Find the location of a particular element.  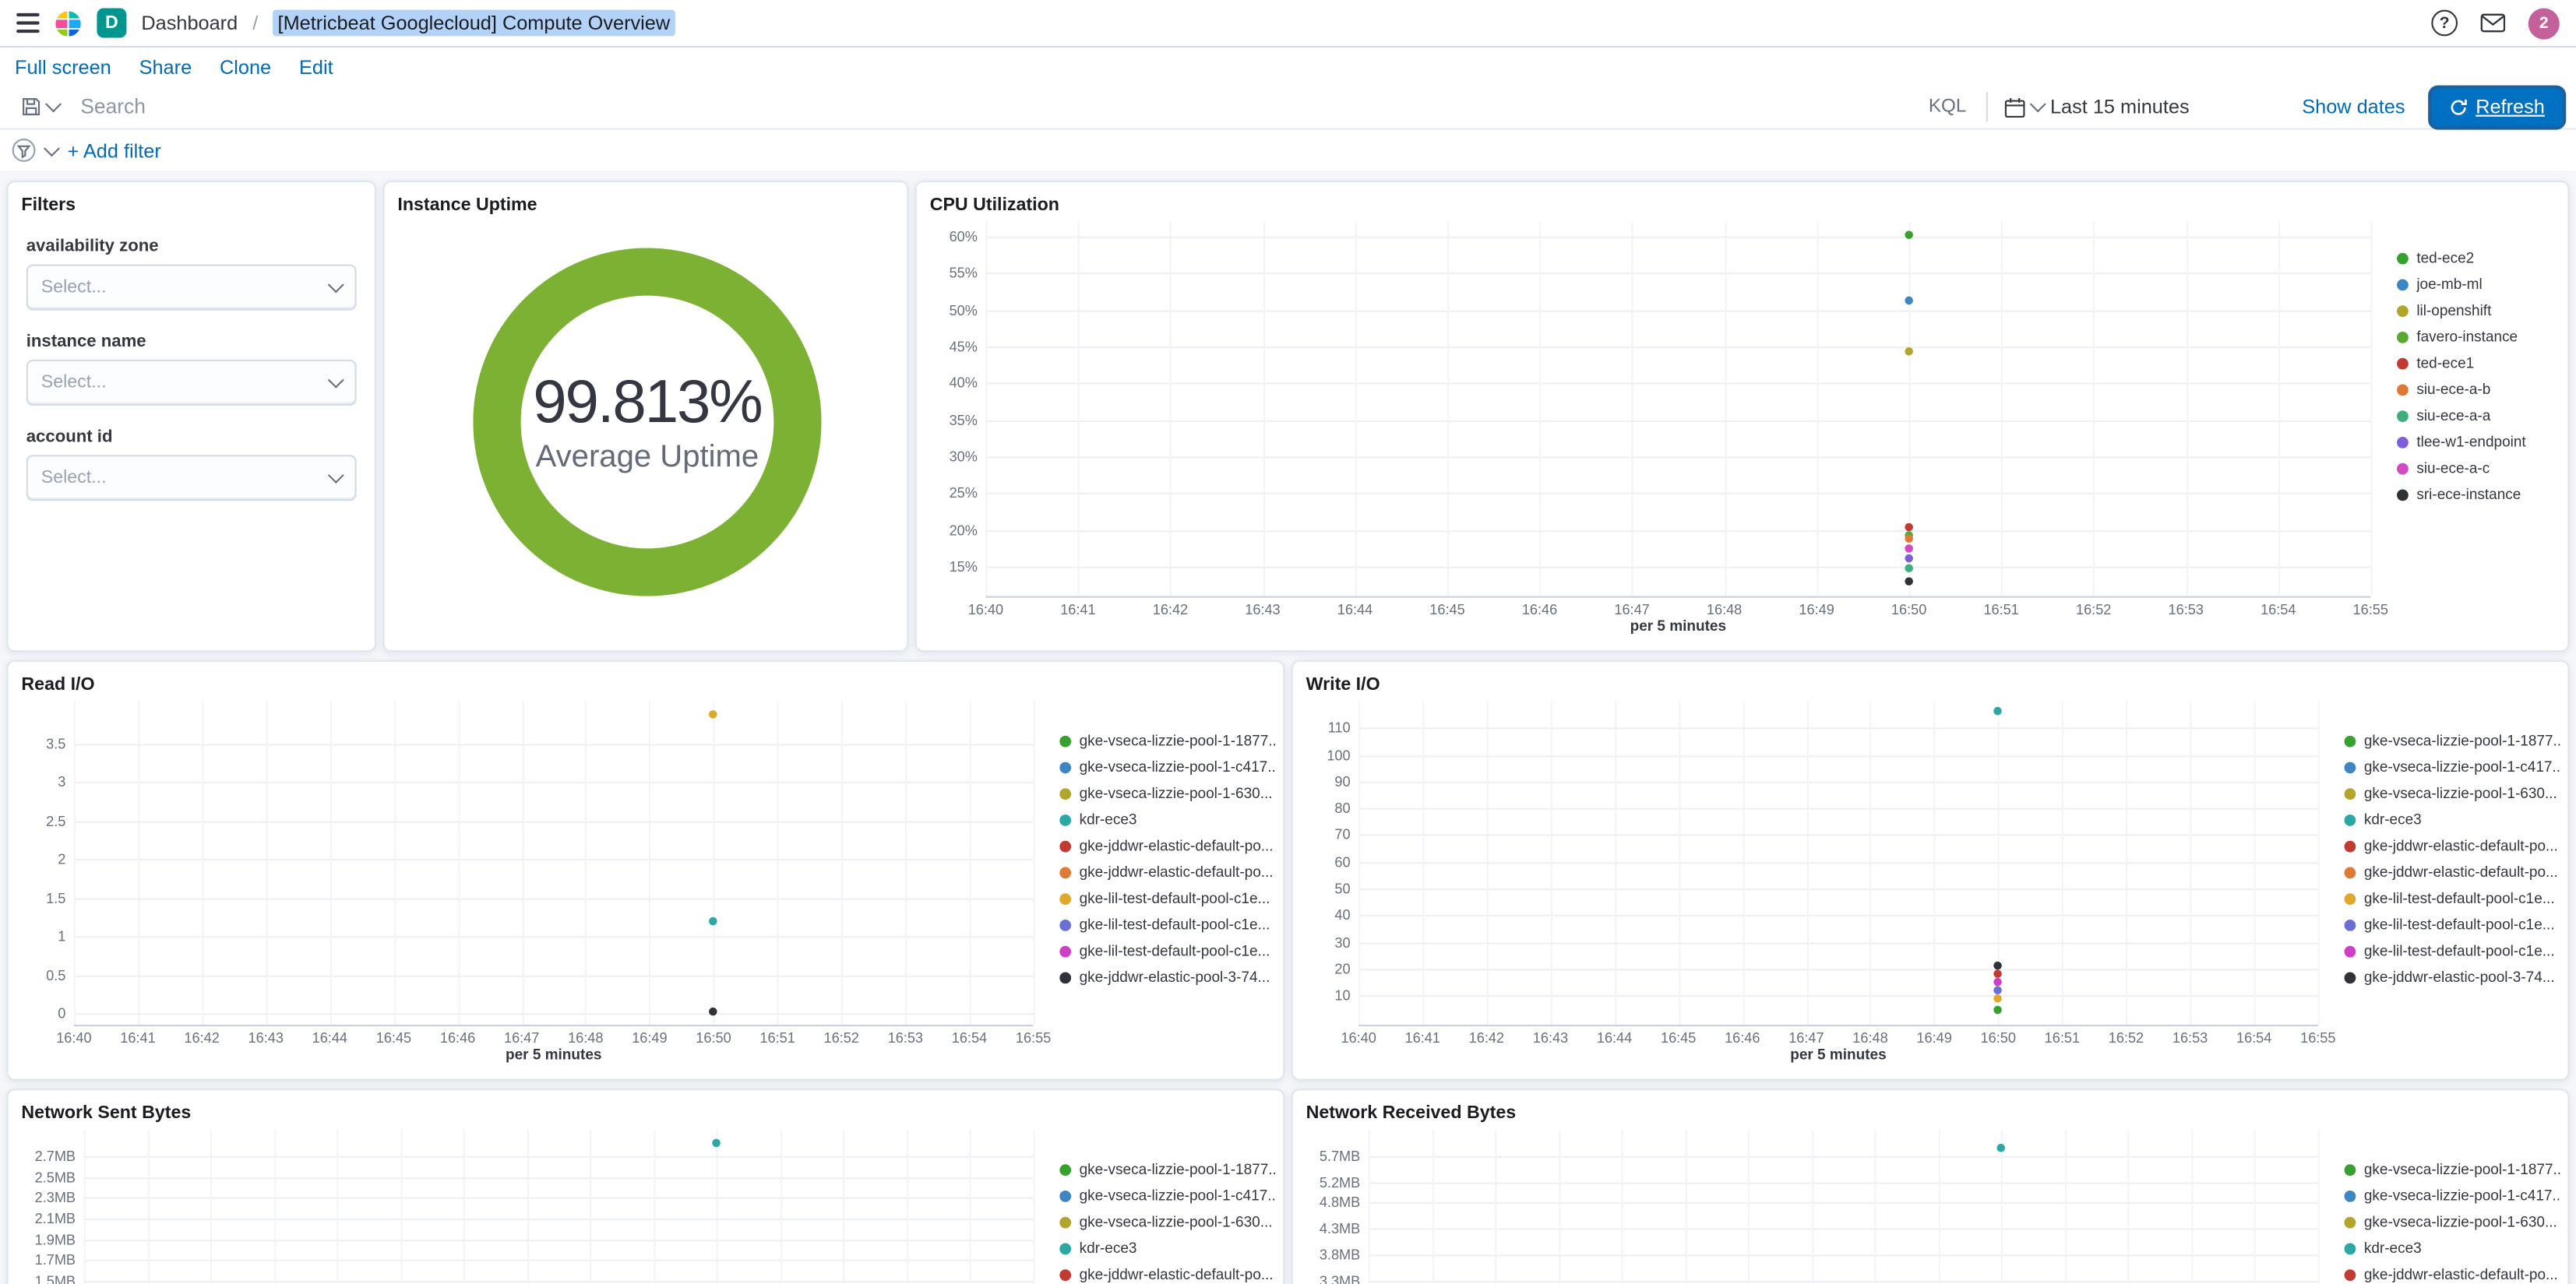

y-axis-tick: 50 is located at coordinates (1342, 888).